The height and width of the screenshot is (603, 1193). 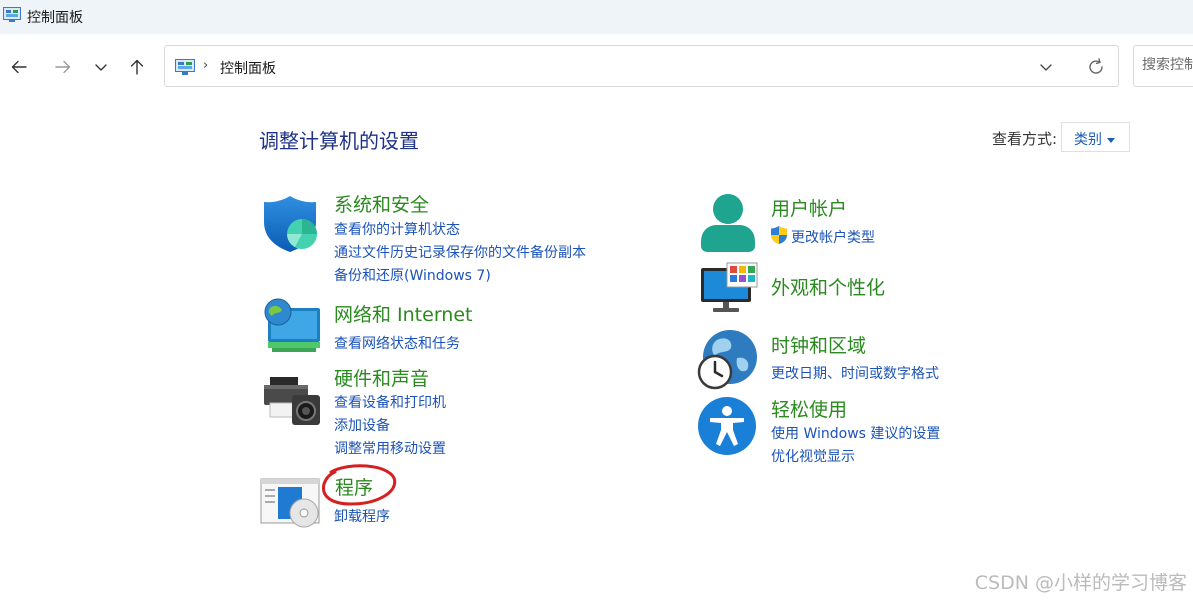 What do you see at coordinates (403, 313) in the screenshot?
I see `network-internet-title: 网络和 Internet` at bounding box center [403, 313].